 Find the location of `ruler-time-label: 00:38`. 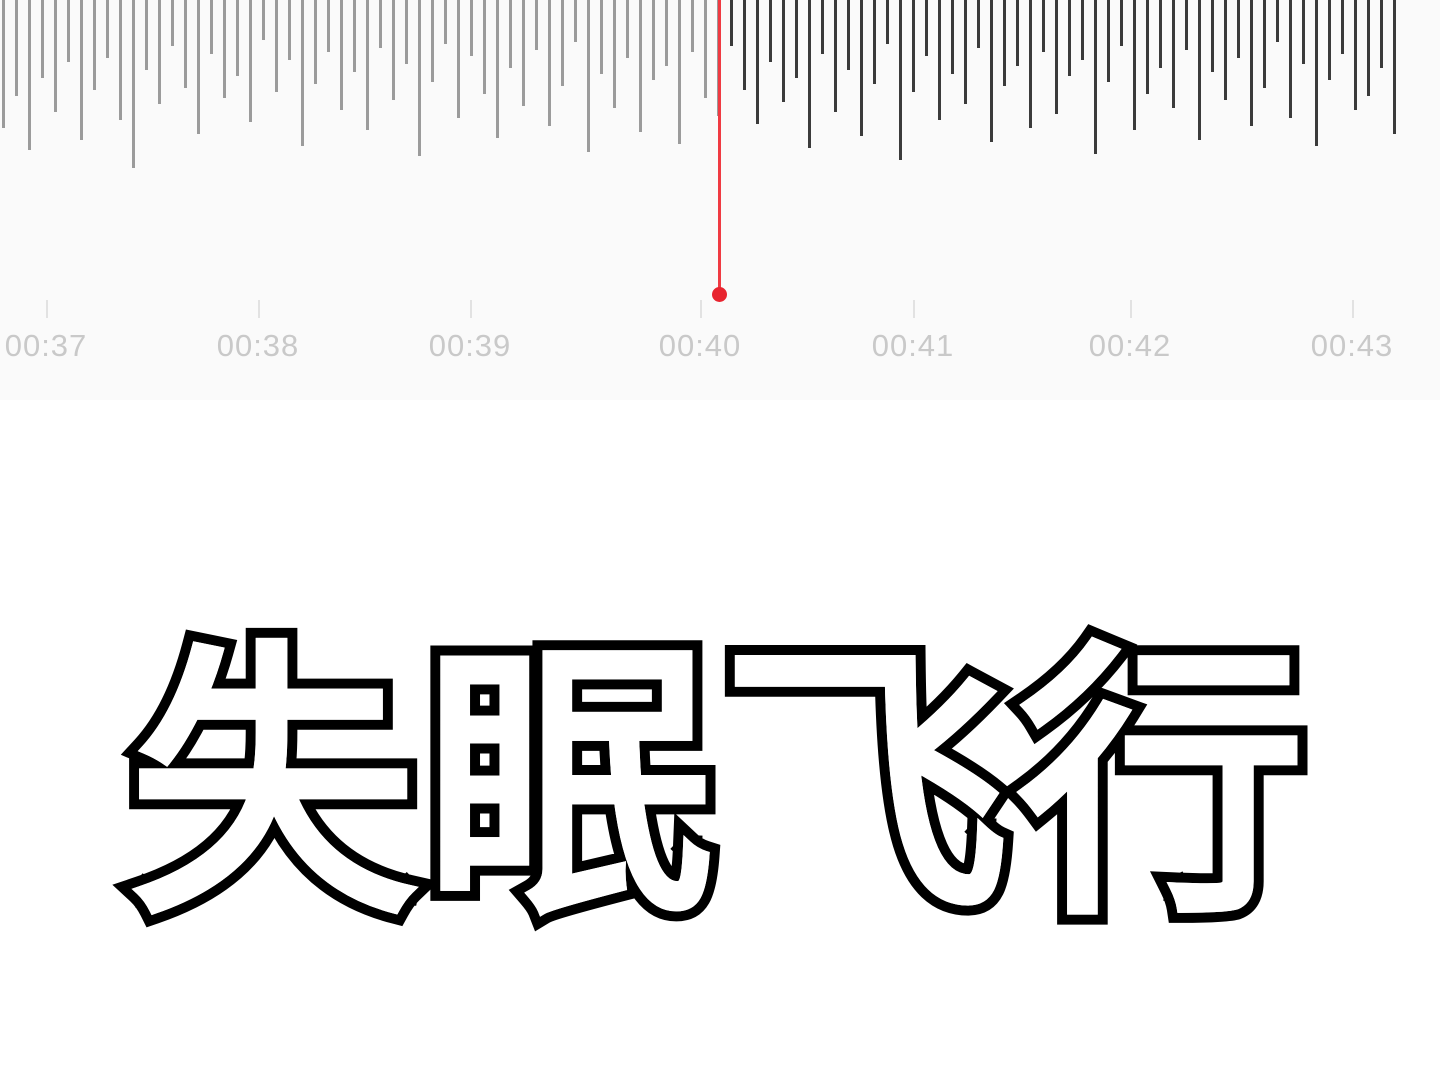

ruler-time-label: 00:38 is located at coordinates (258, 345).